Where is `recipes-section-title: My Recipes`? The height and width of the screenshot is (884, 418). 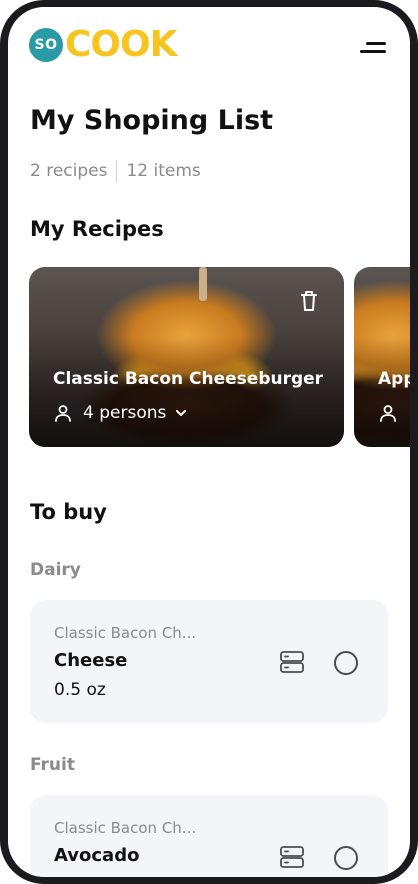
recipes-section-title: My Recipes is located at coordinates (97, 229).